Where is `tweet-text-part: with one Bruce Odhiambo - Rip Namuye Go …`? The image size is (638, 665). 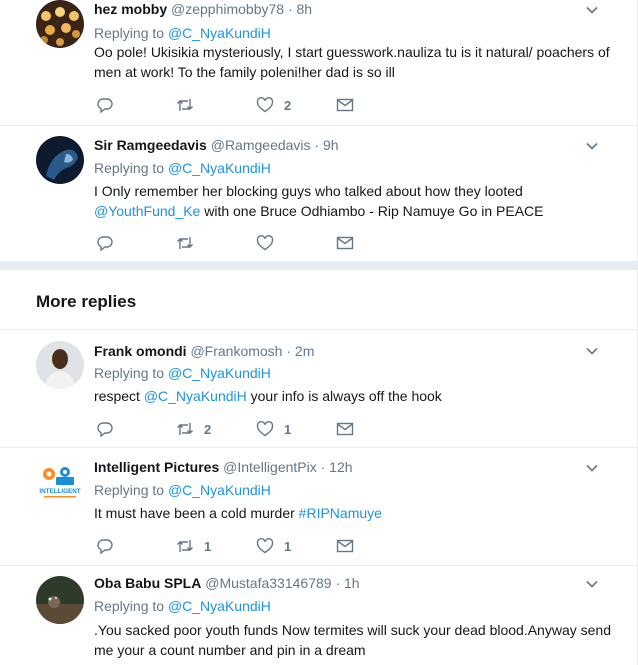 tweet-text-part: with one Bruce Odhiambo - Rip Namuye Go … is located at coordinates (372, 211).